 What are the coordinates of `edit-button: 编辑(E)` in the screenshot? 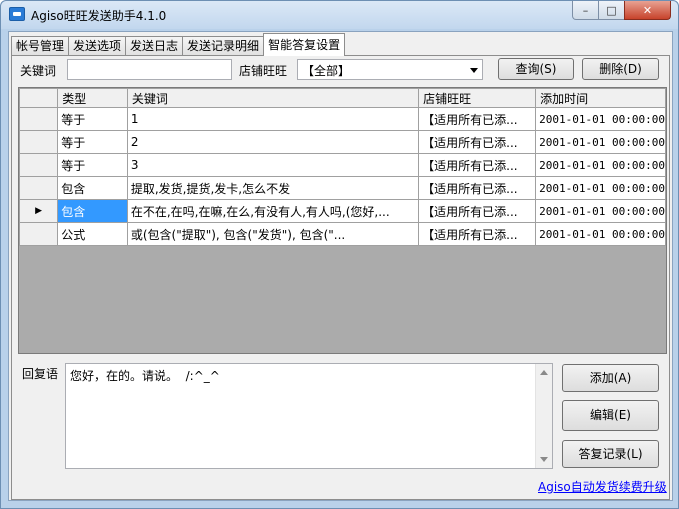 It's located at (610, 415).